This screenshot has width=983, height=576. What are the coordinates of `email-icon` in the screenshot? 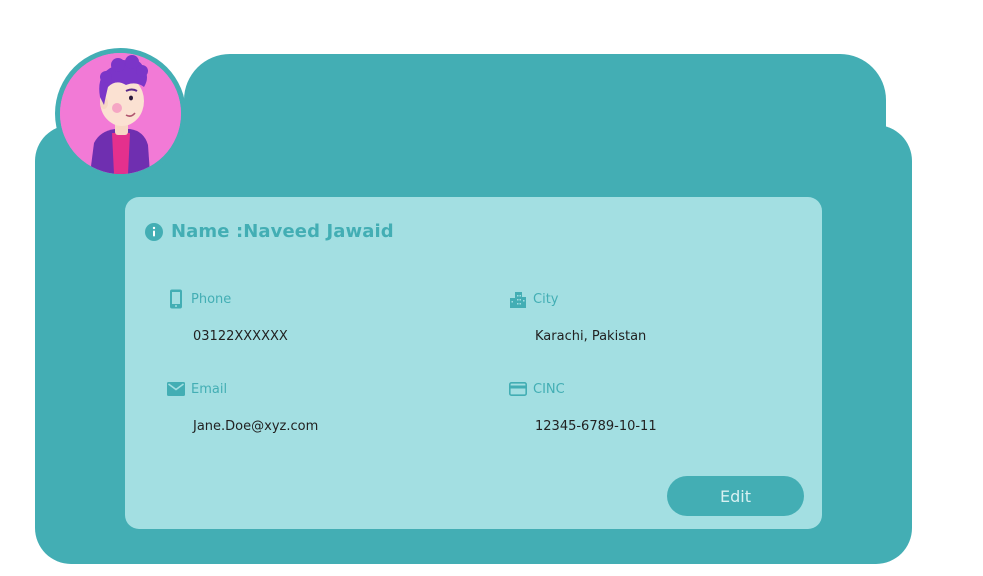 It's located at (176, 389).